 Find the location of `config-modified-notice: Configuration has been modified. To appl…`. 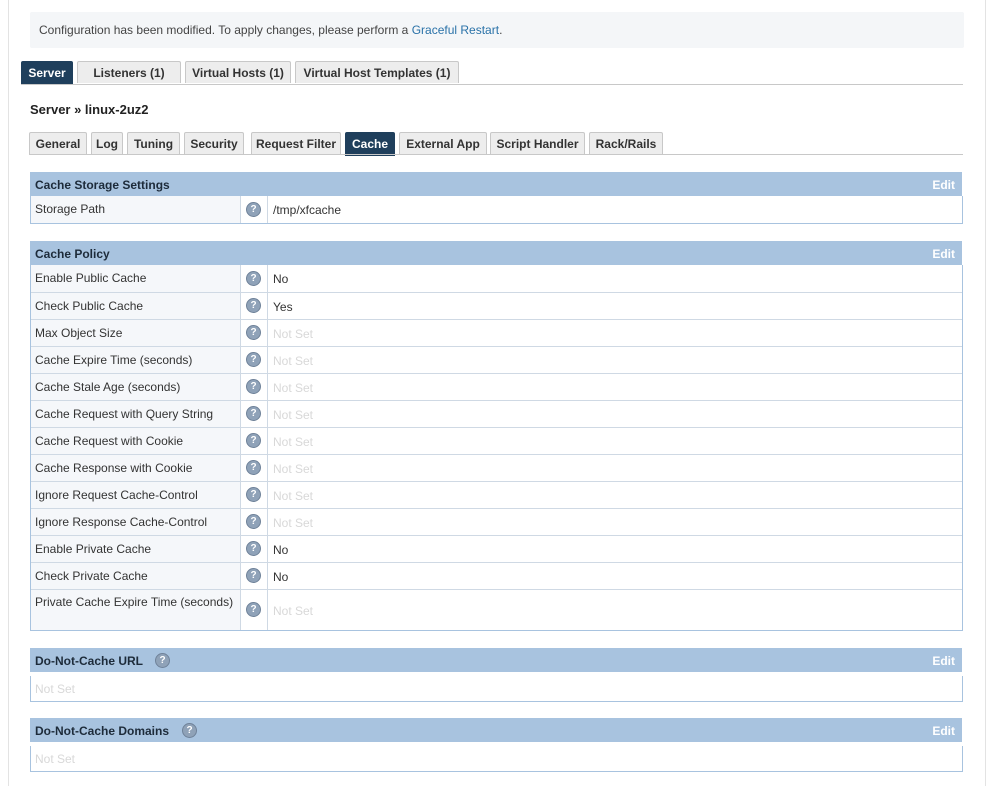

config-modified-notice: Configuration has been modified. To appl… is located at coordinates (497, 30).